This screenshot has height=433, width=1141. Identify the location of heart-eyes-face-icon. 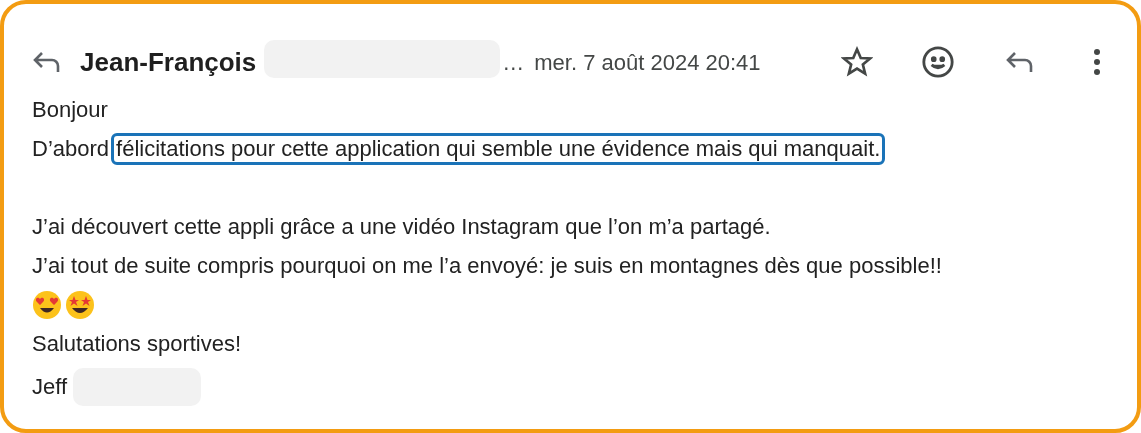
(47, 304).